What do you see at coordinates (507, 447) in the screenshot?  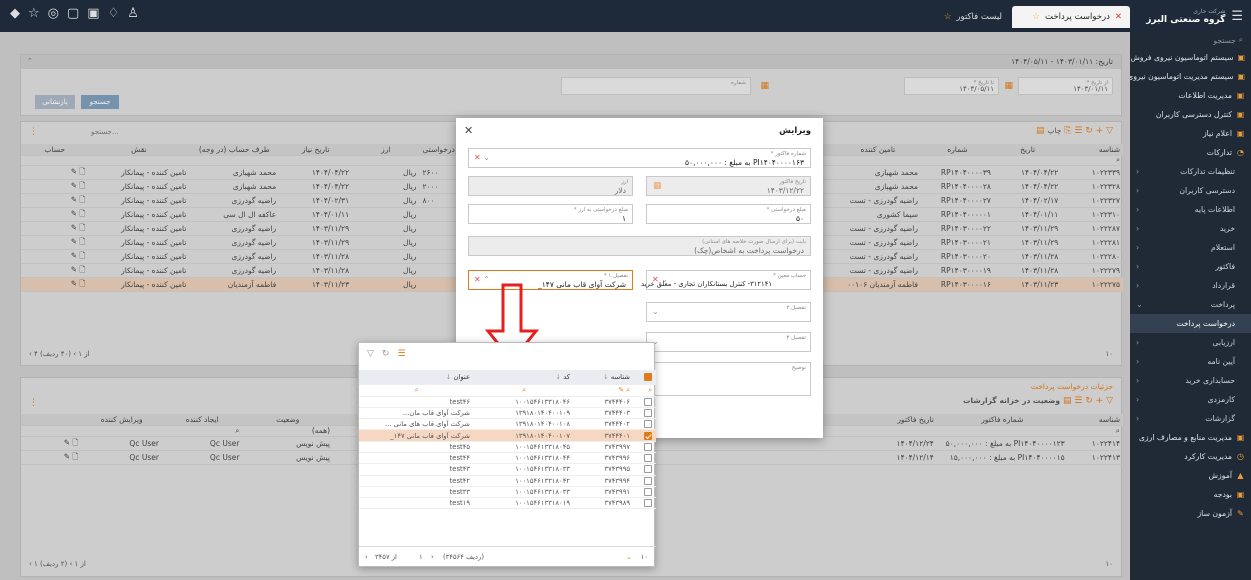 I see `list-item: ۳۷۴۳۹۹۷ ۱۰۰۱۵۴۶۱۳۳۱۸۰۴۵ test۴۵` at bounding box center [507, 447].